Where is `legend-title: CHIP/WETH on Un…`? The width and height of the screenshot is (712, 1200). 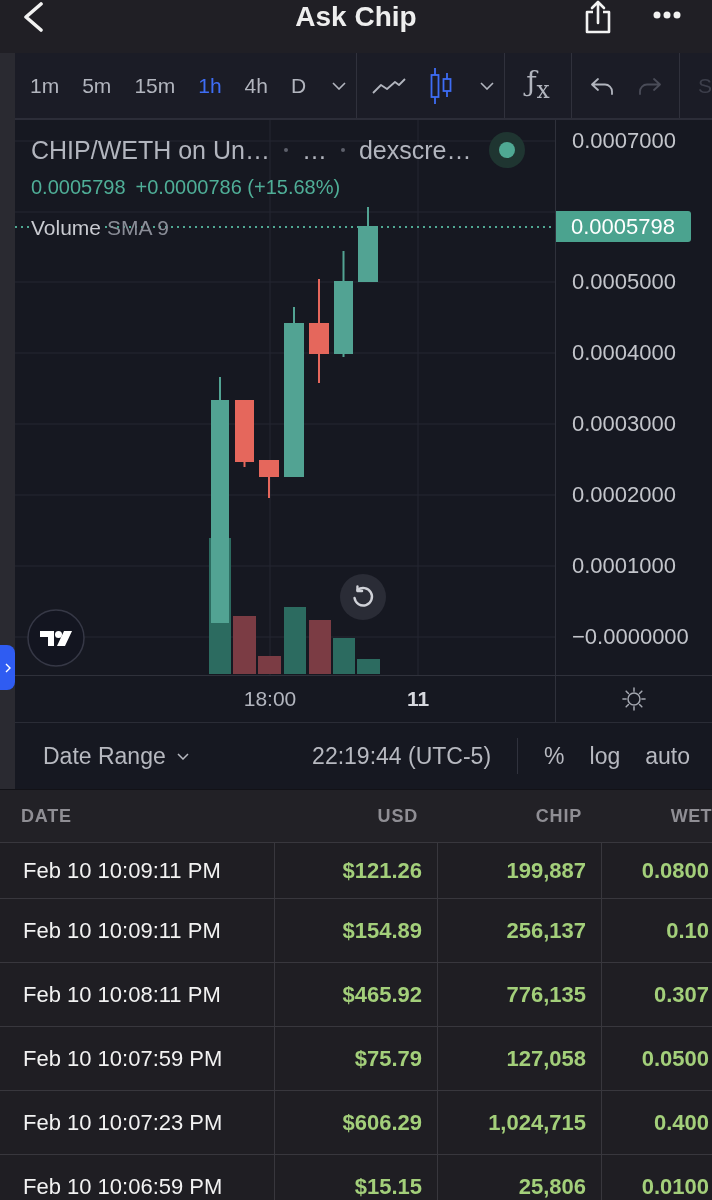 legend-title: CHIP/WETH on Un… is located at coordinates (150, 150).